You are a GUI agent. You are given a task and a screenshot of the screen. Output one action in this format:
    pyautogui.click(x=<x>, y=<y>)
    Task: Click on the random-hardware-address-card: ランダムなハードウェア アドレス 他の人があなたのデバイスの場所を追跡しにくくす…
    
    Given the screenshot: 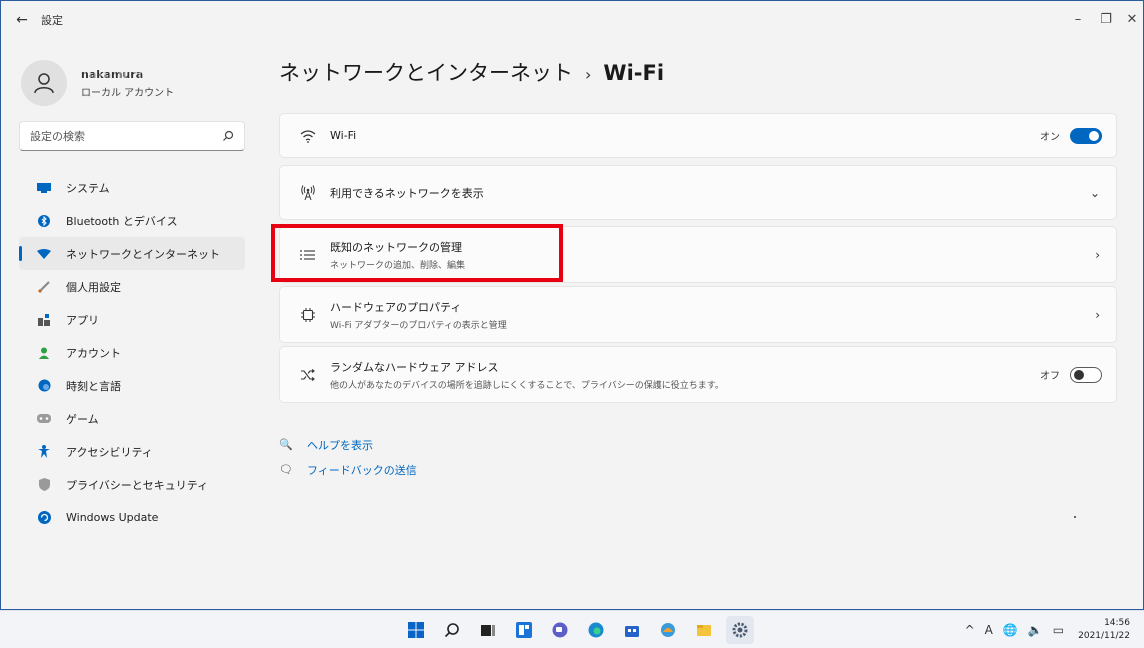 What is the action you would take?
    pyautogui.click(x=698, y=374)
    